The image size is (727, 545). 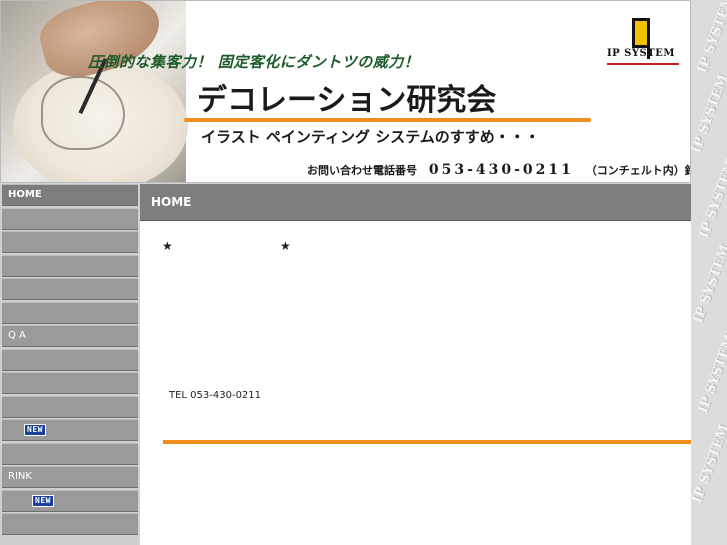 What do you see at coordinates (70, 477) in the screenshot?
I see `sidebar-item-rink: RINK` at bounding box center [70, 477].